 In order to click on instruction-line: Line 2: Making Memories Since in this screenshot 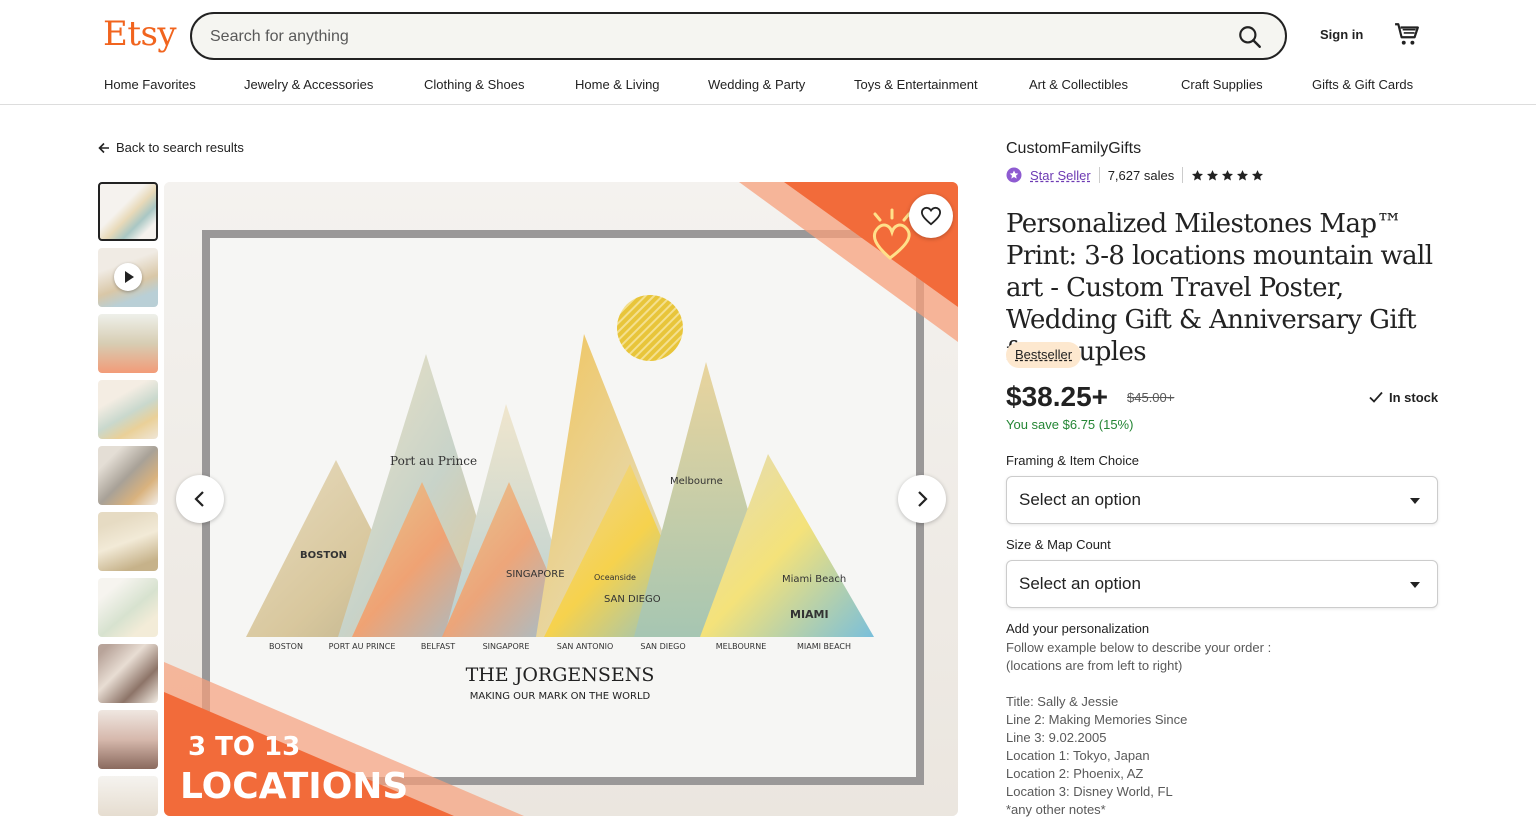, I will do `click(1097, 719)`.